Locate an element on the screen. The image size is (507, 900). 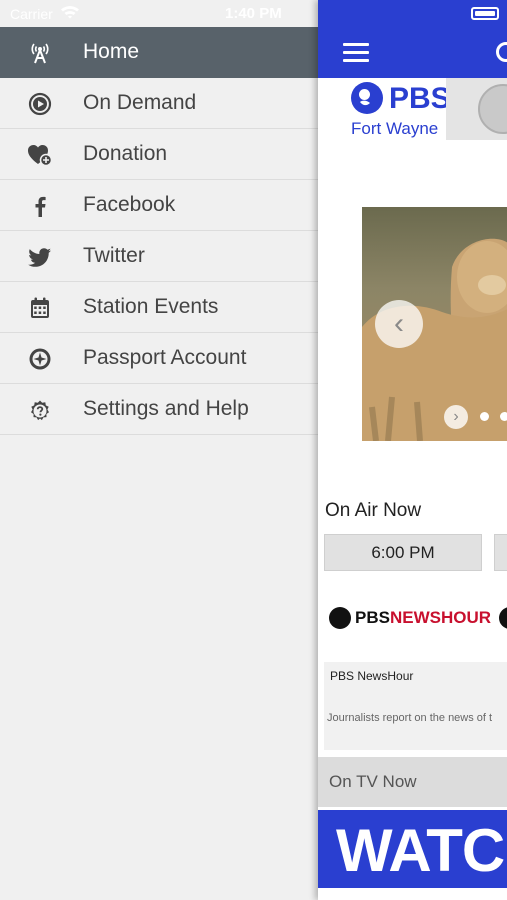
play-circle-icon is located at coordinates (40, 104).